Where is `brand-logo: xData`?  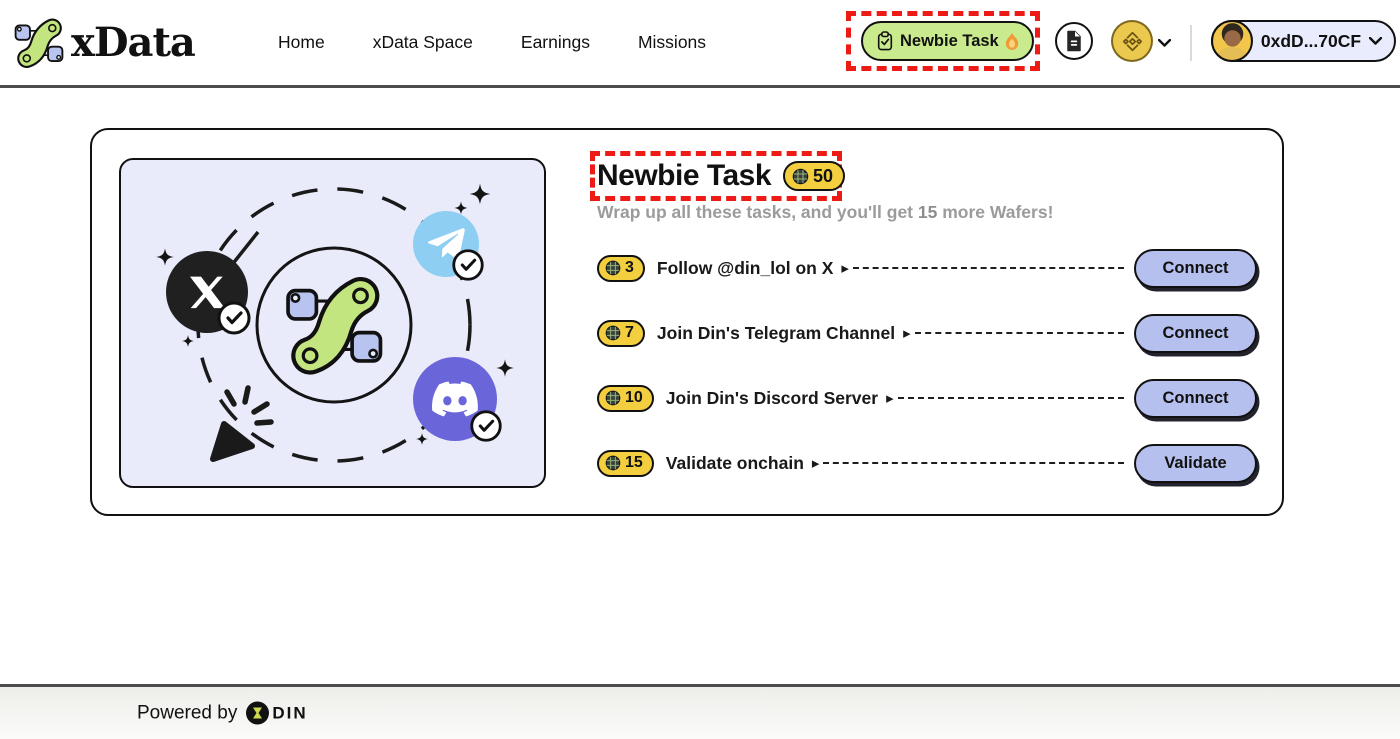 brand-logo: xData is located at coordinates (105, 43).